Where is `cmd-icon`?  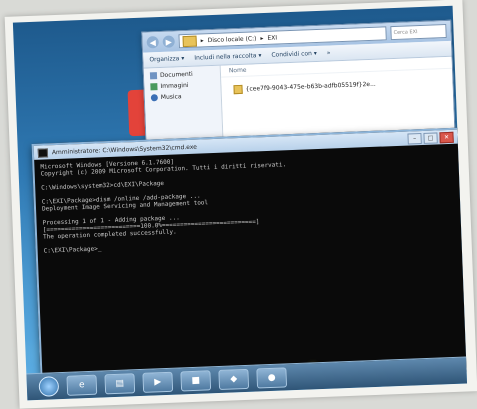
cmd-icon is located at coordinates (43, 152).